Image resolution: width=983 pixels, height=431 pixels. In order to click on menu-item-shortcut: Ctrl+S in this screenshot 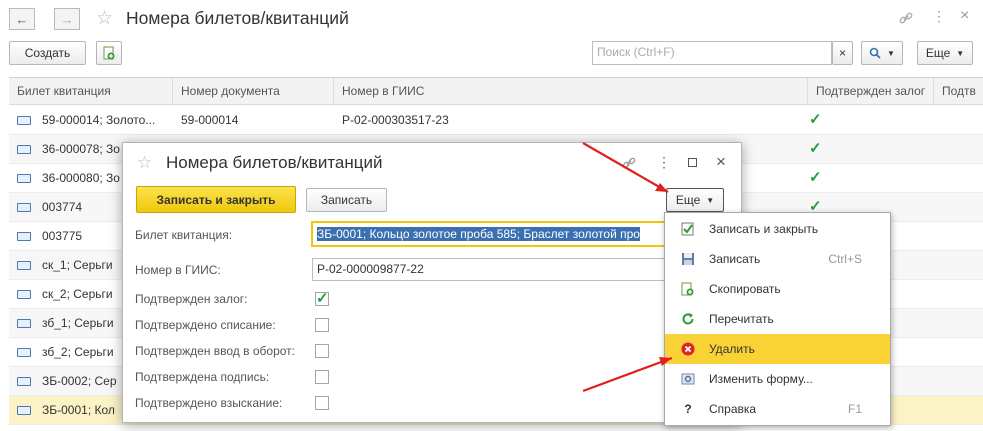, I will do `click(845, 259)`.